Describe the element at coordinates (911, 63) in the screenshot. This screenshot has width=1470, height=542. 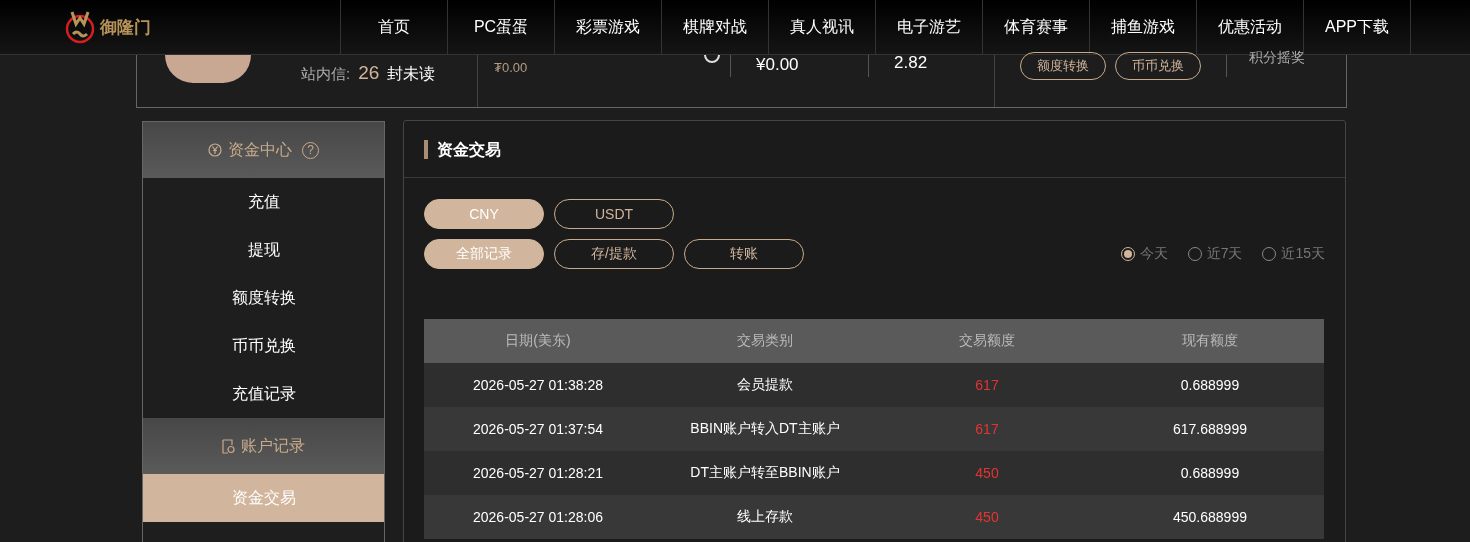
I see `points-balance: 2.82` at that location.